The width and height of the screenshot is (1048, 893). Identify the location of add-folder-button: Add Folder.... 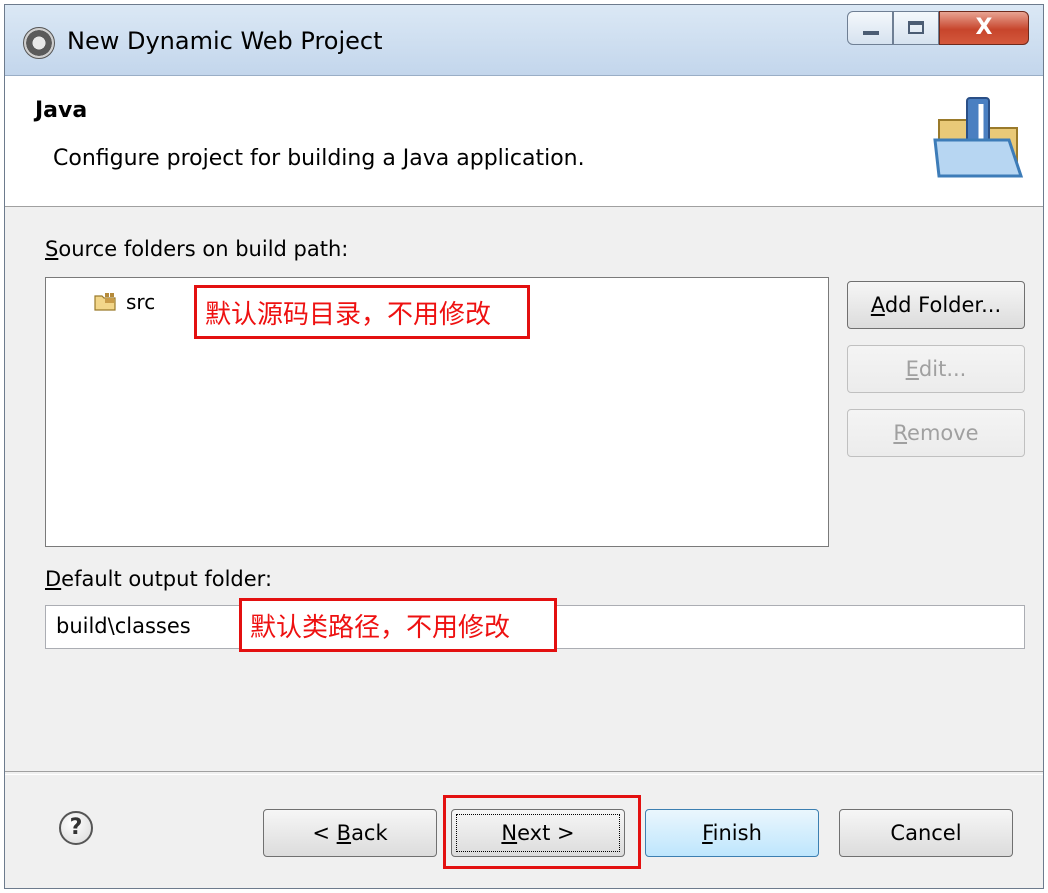
(936, 305).